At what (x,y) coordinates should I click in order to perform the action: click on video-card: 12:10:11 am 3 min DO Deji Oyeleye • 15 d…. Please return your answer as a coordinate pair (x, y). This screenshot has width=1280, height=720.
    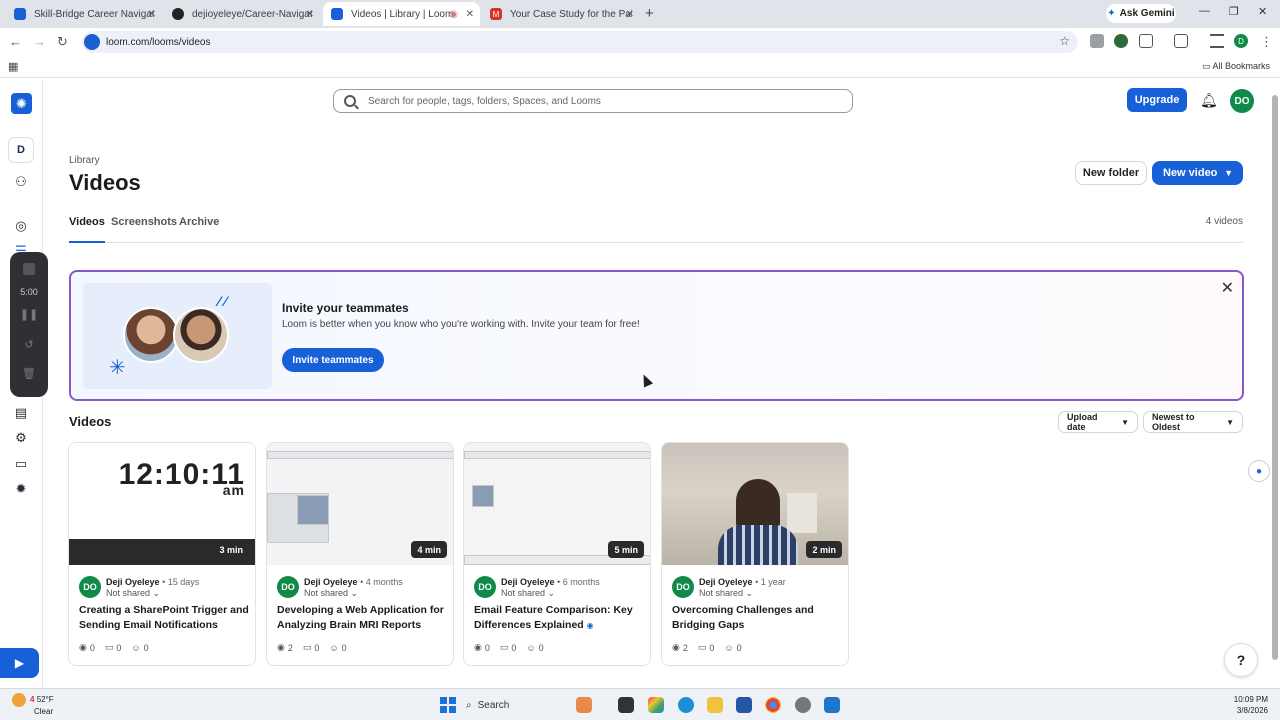
    Looking at the image, I should click on (162, 554).